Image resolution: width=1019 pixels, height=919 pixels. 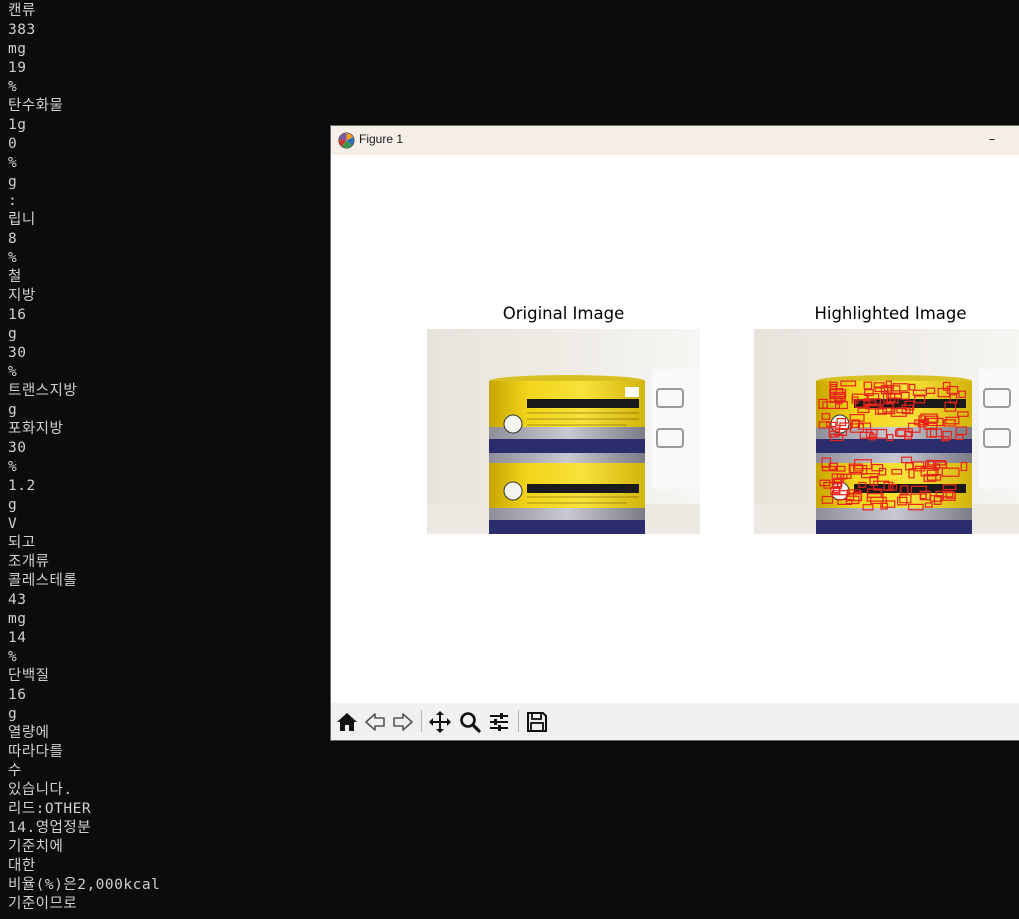 I want to click on terminal-line: 기준치에, so click(x=36, y=847).